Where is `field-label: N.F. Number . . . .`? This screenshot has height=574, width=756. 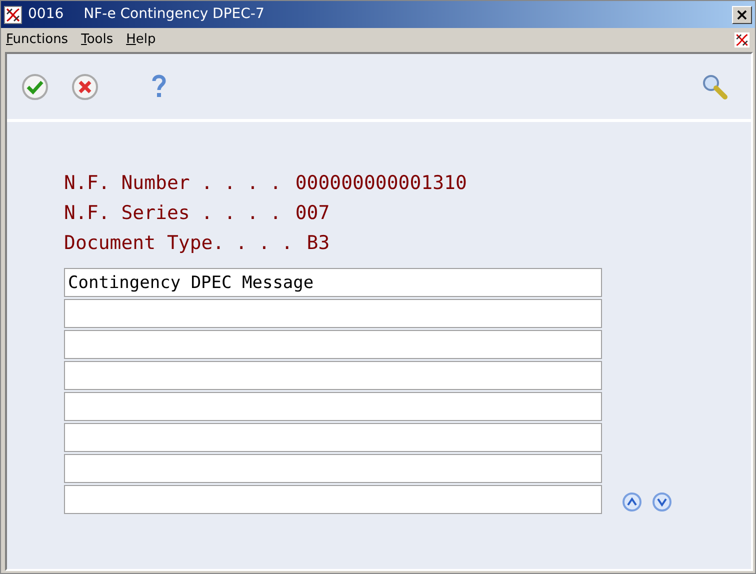
field-label: N.F. Number . . . . is located at coordinates (173, 183).